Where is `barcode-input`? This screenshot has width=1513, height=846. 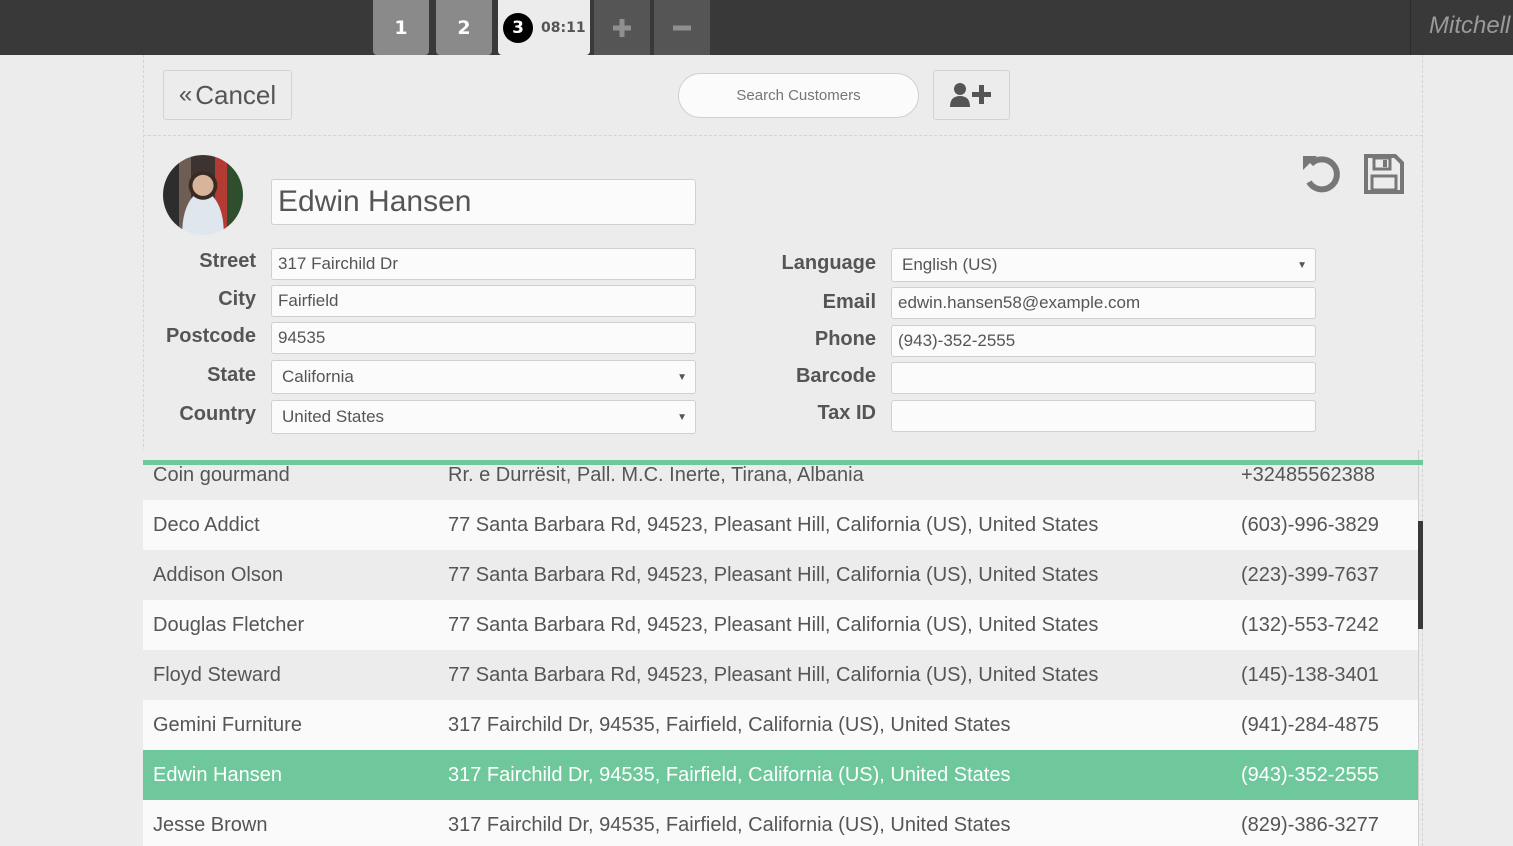 barcode-input is located at coordinates (1103, 378).